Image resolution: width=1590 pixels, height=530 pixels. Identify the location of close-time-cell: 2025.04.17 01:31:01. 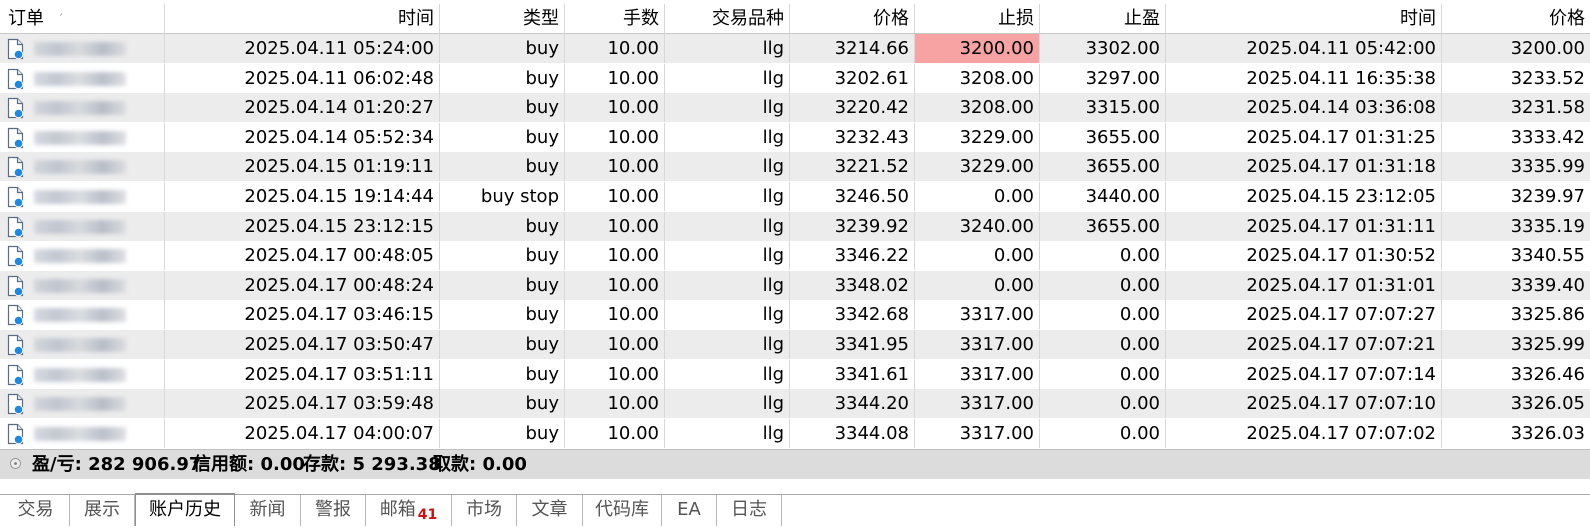
(1304, 285).